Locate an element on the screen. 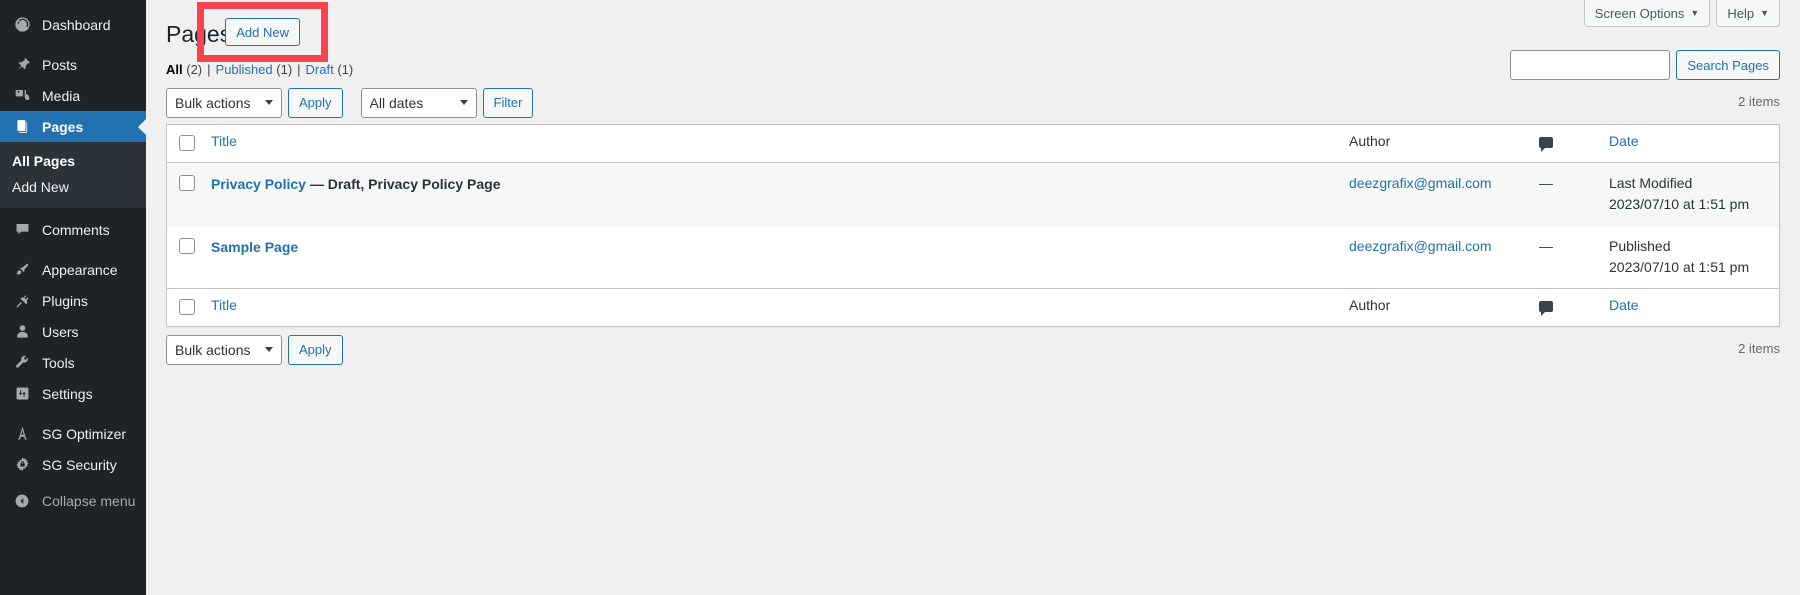 The image size is (1800, 595). pages-icon is located at coordinates (22, 127).